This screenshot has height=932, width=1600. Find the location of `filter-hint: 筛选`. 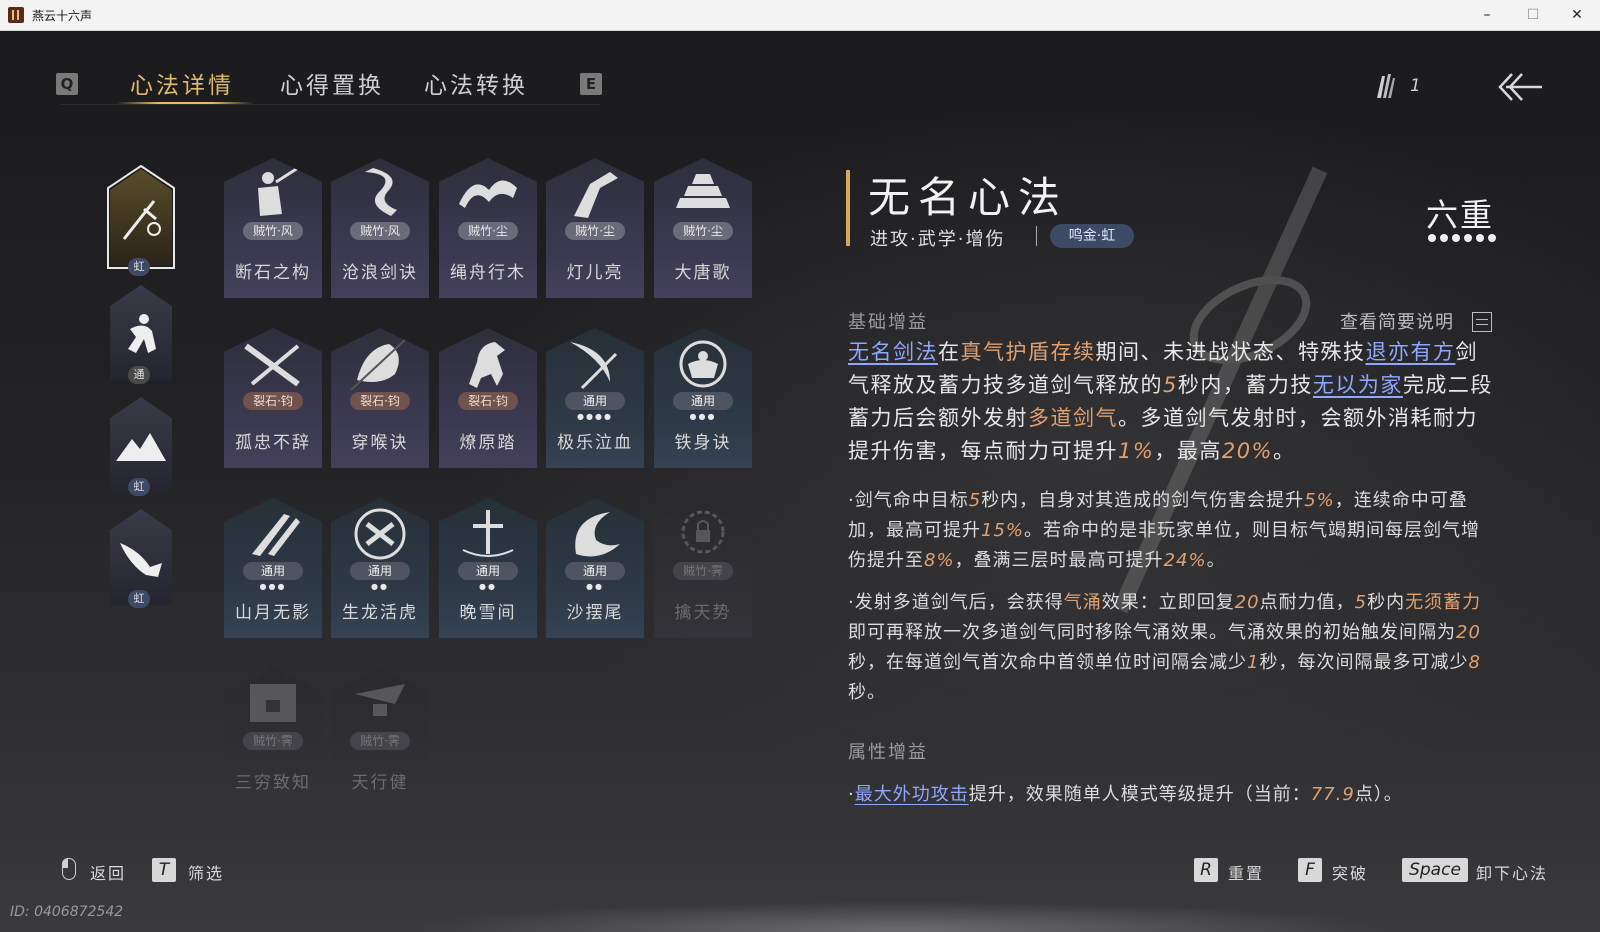

filter-hint: 筛选 is located at coordinates (206, 872).